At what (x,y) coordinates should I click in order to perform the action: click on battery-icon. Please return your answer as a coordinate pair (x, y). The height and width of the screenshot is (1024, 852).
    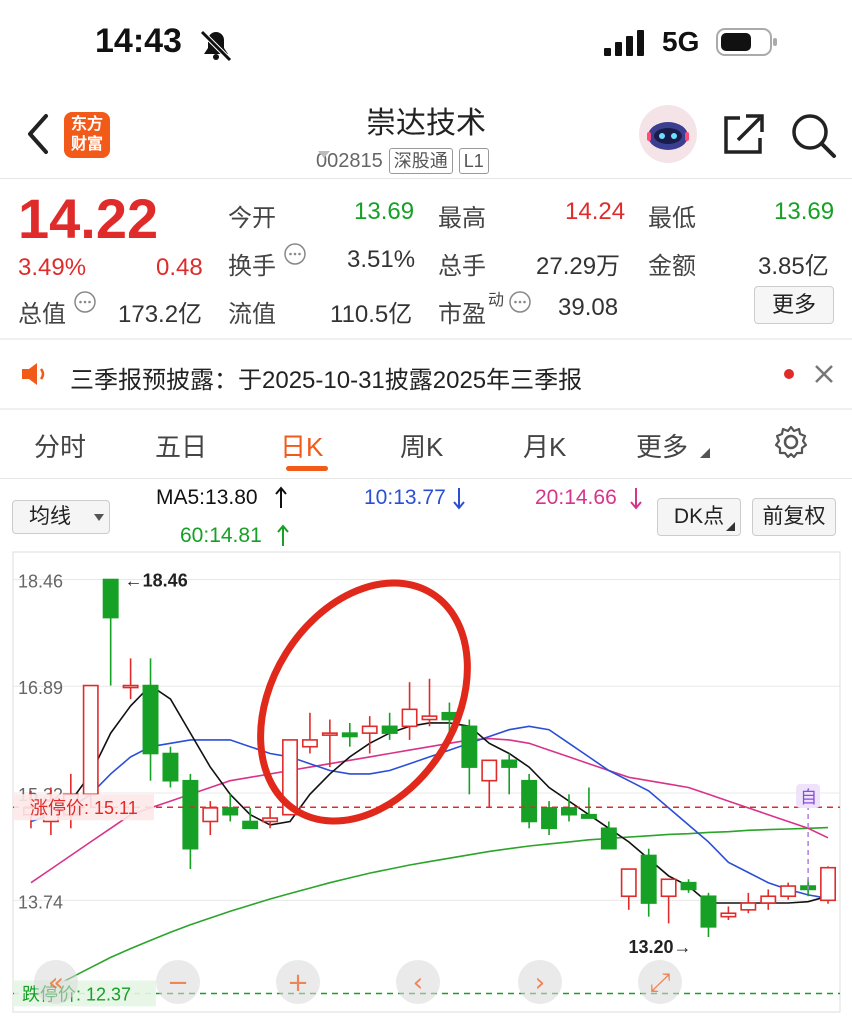
    Looking at the image, I should click on (746, 42).